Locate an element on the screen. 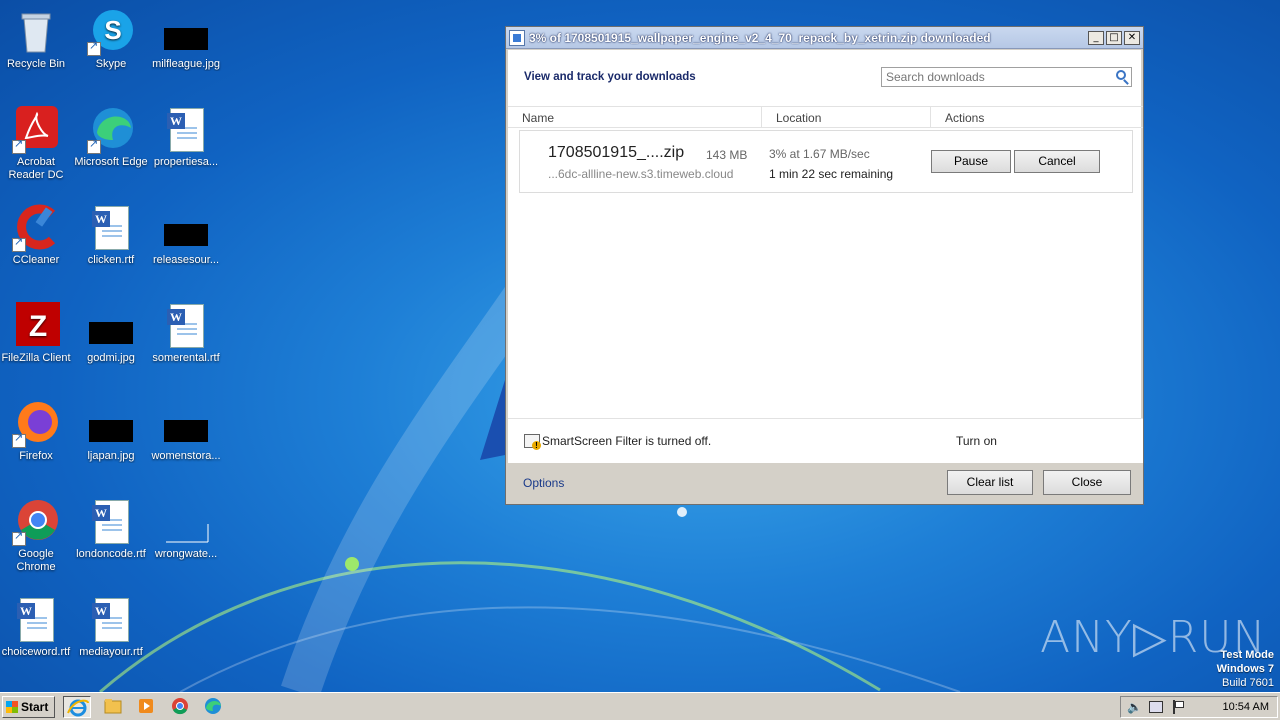 The height and width of the screenshot is (720, 1280). desktop-icon-godmi: godmi.jpg is located at coordinates (111, 333).